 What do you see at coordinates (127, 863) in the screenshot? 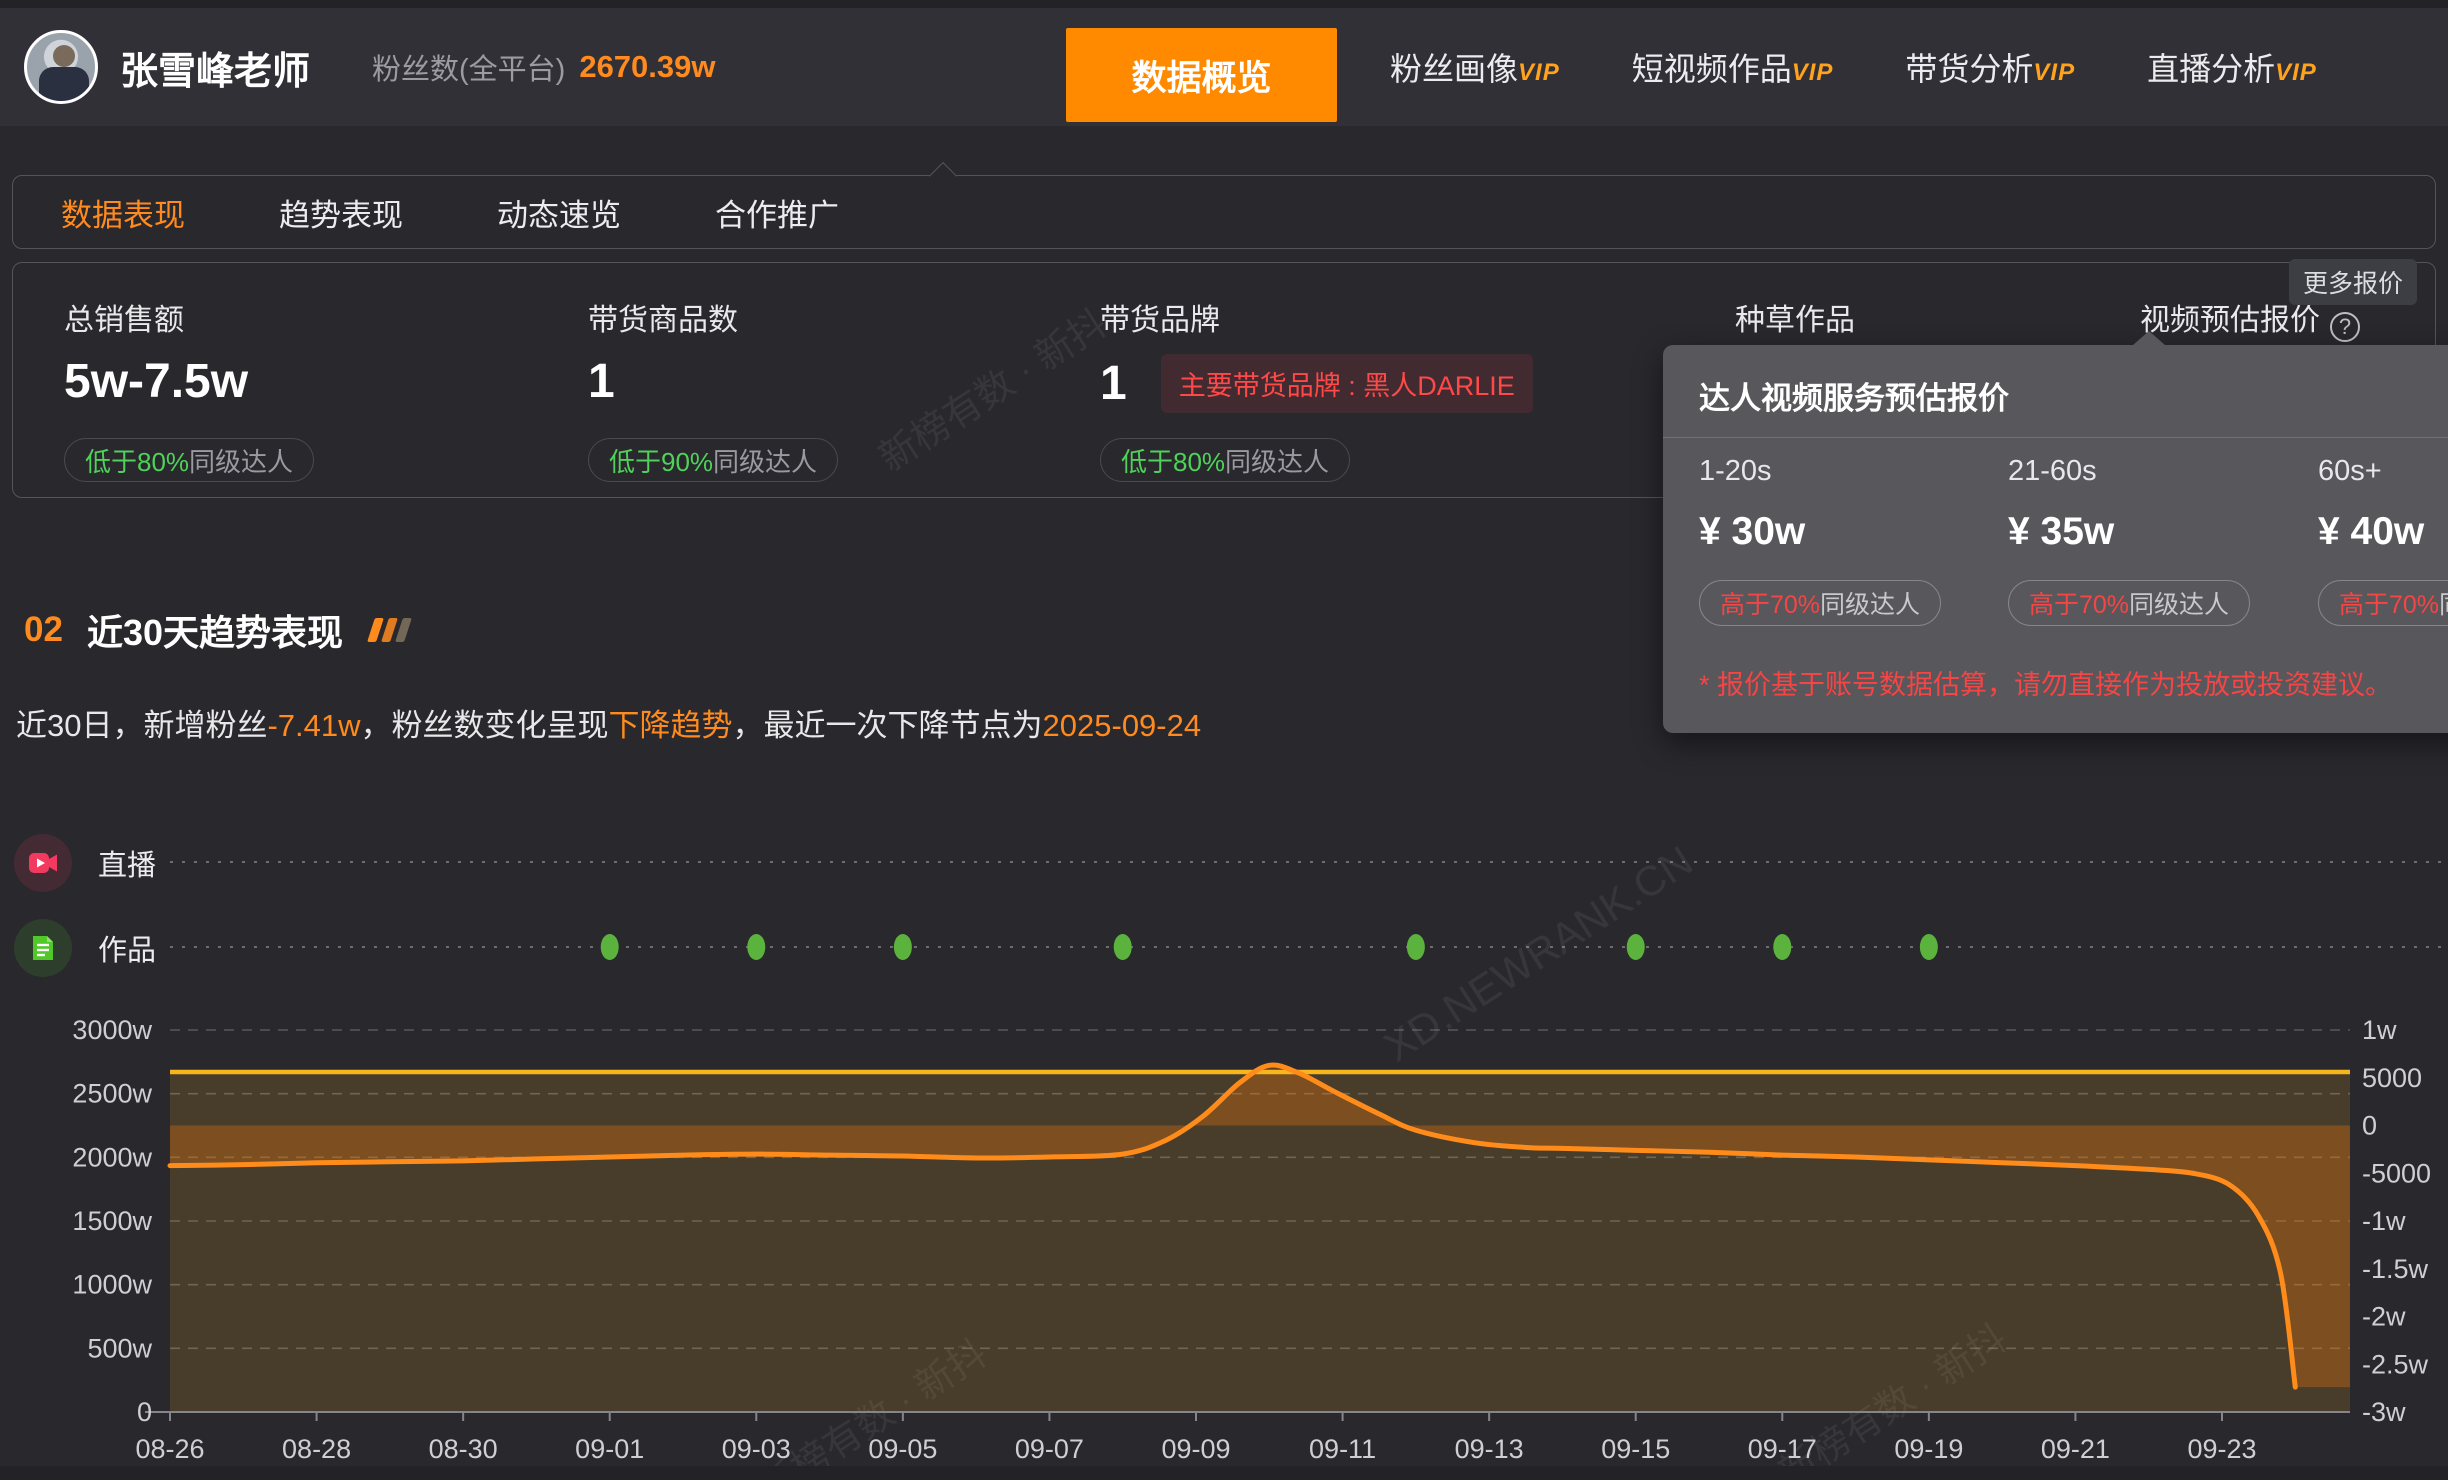
I see `legend-label-live: 直播` at bounding box center [127, 863].